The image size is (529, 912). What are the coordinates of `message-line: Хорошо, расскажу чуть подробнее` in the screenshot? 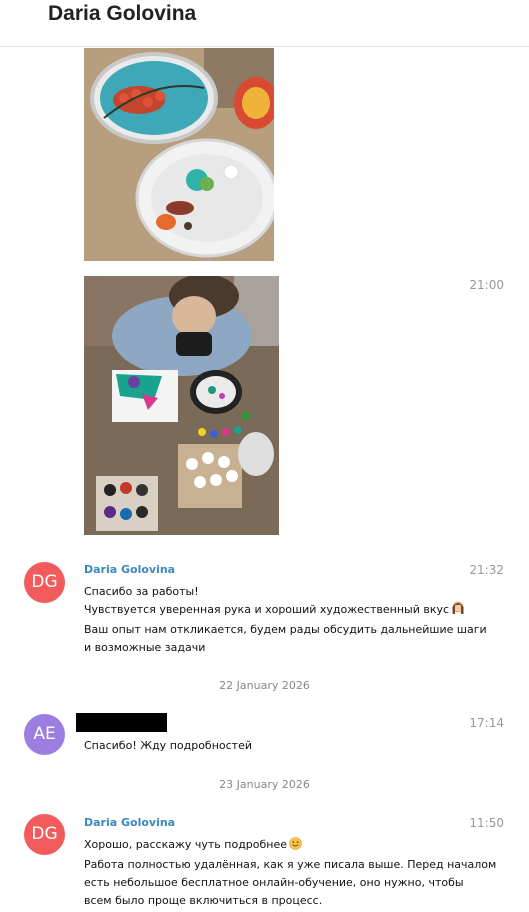 It's located at (299, 846).